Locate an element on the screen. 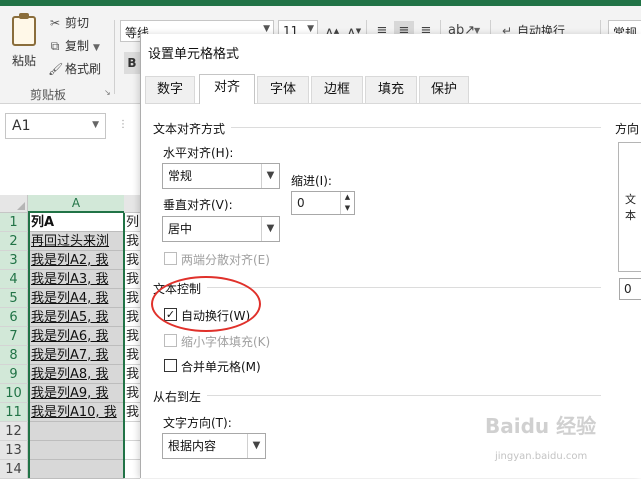 The width and height of the screenshot is (641, 479). shrink-to-fit-checkbox is located at coordinates (170, 340).